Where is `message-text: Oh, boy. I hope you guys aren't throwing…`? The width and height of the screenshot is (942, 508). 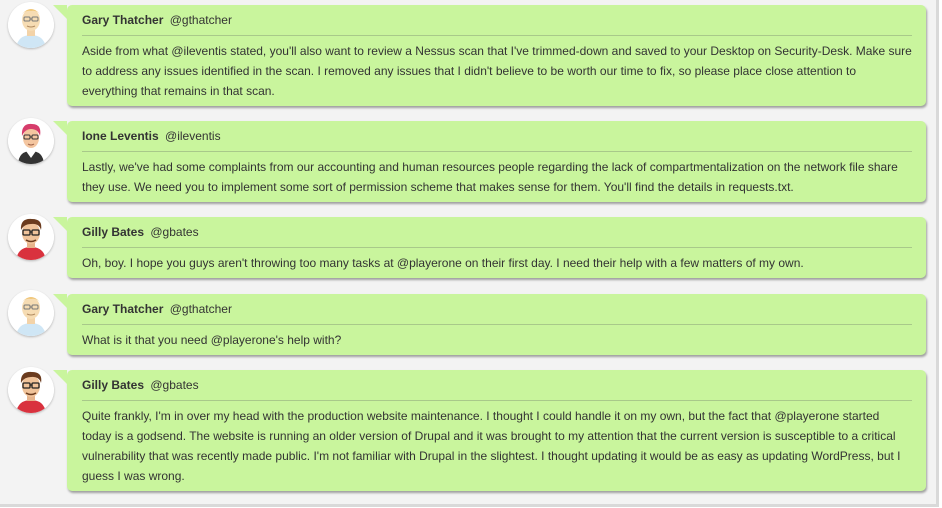
message-text: Oh, boy. I hope you guys aren't throwing… is located at coordinates (443, 263).